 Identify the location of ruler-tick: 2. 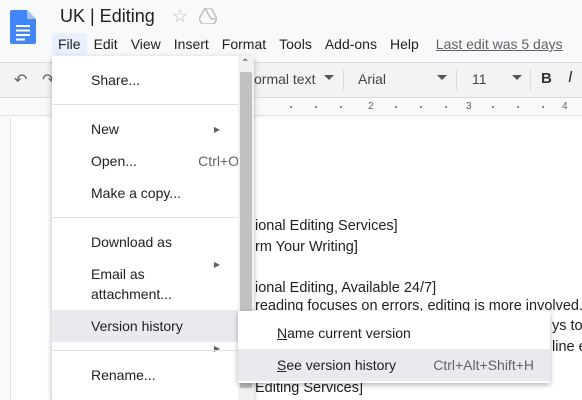
(371, 106).